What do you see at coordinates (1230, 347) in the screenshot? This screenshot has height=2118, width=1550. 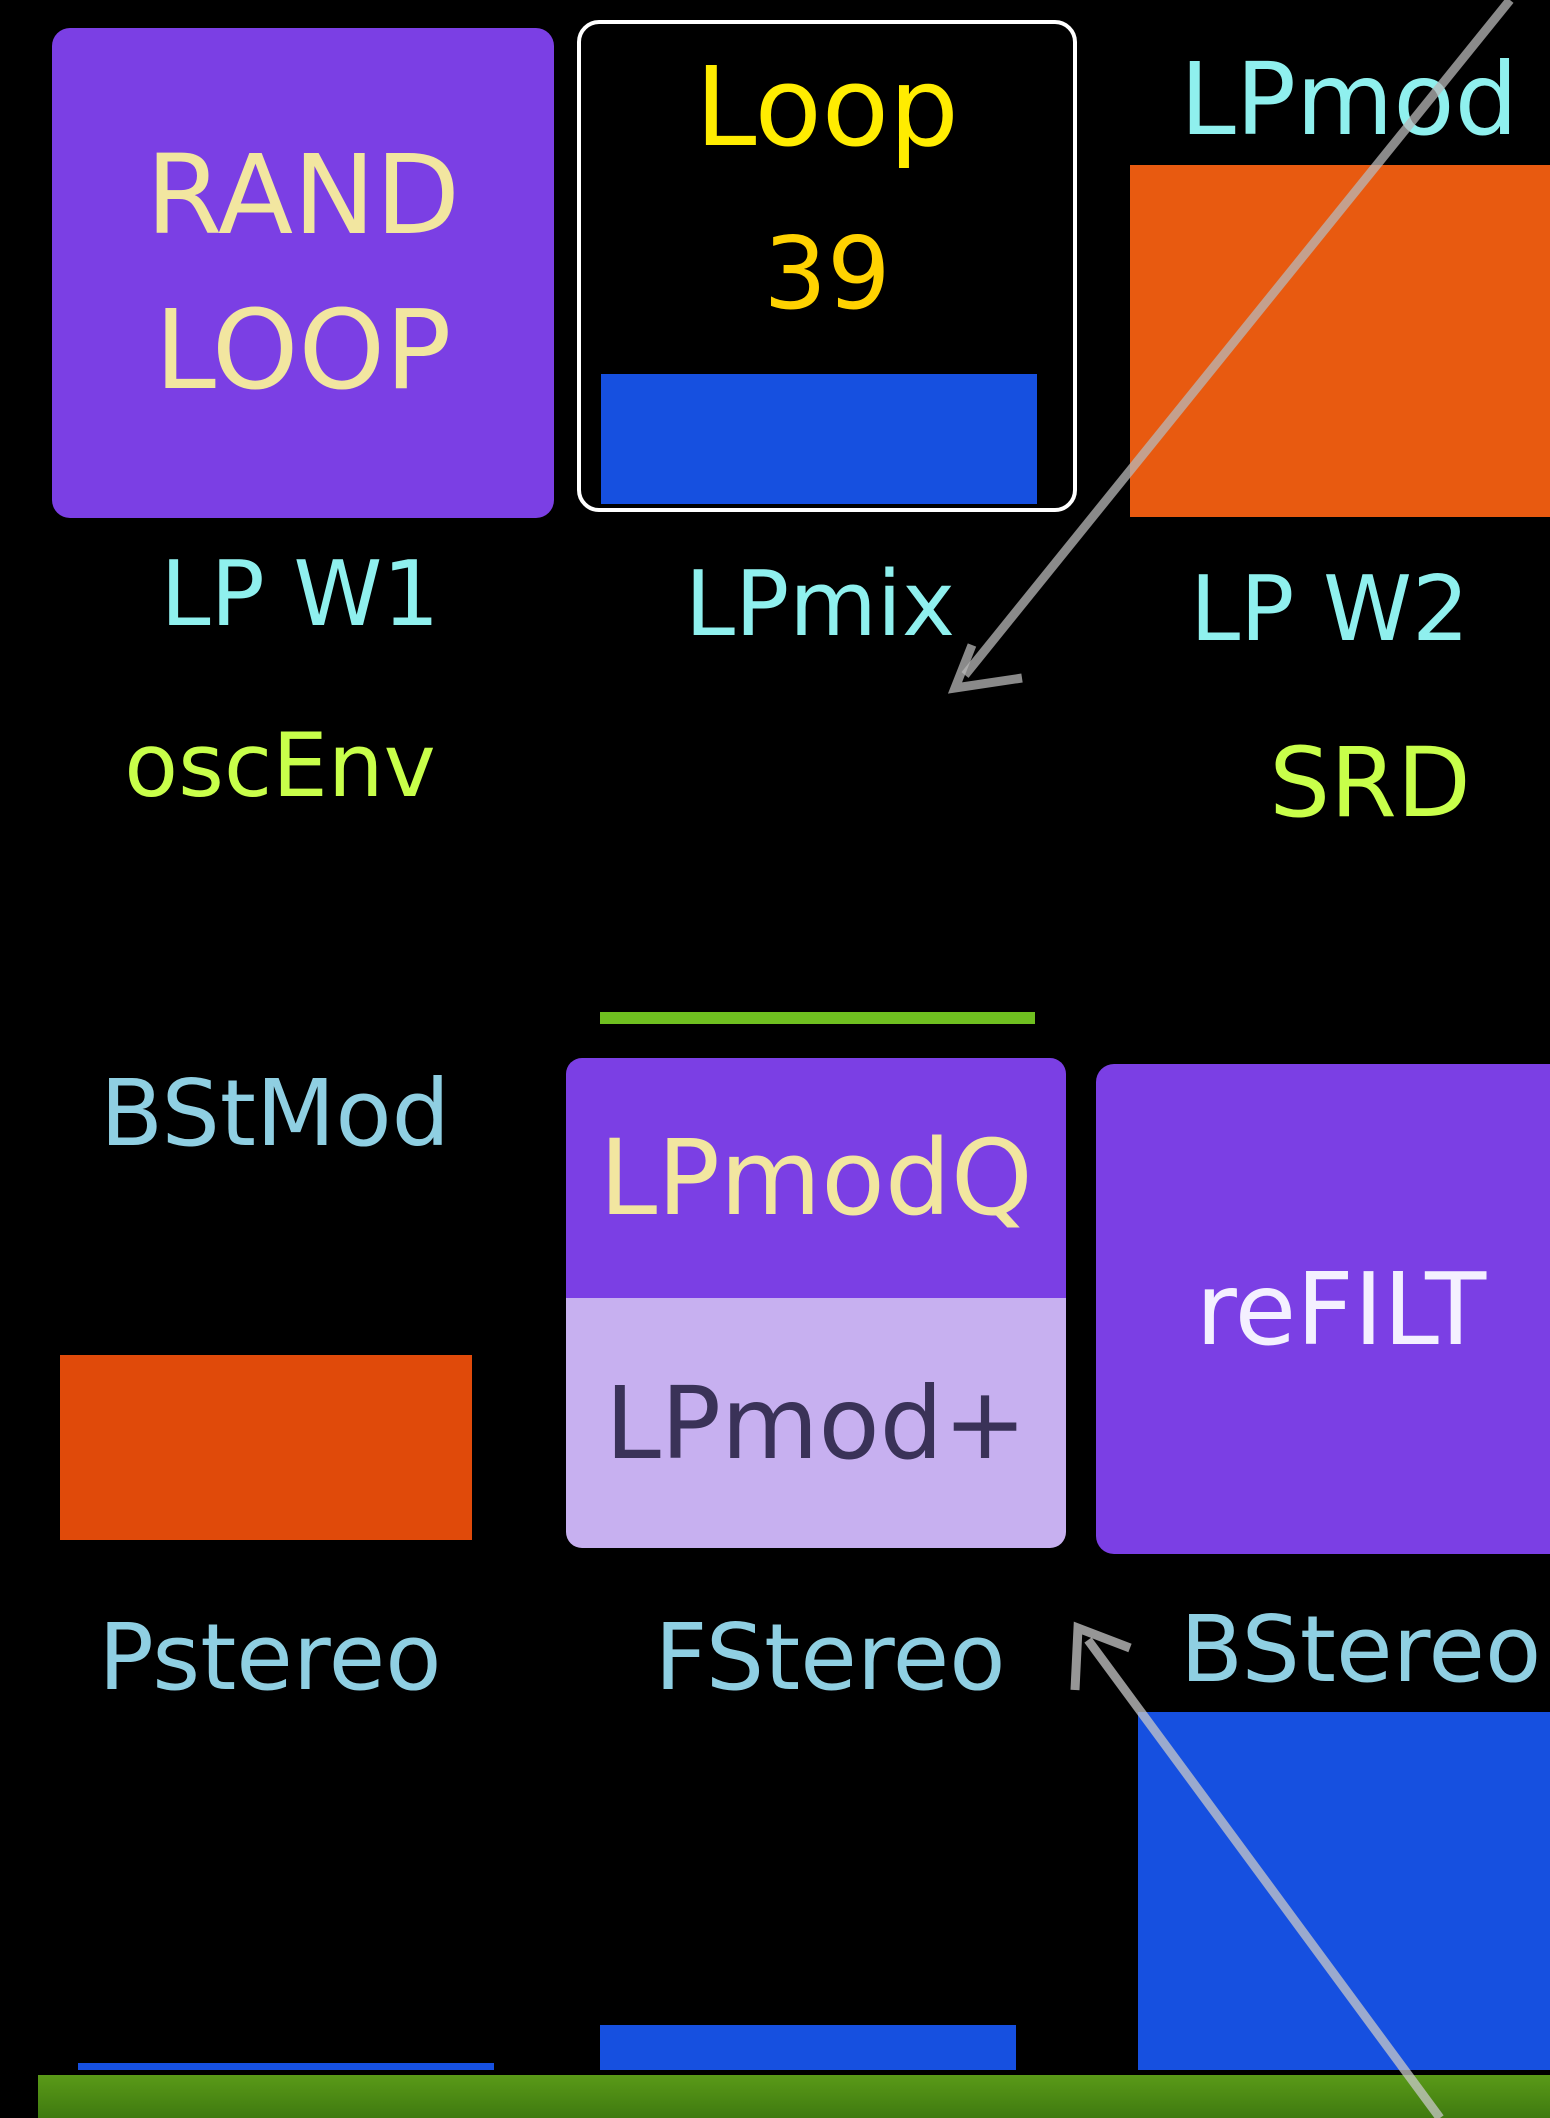 I see `arrow-to-lpmix` at bounding box center [1230, 347].